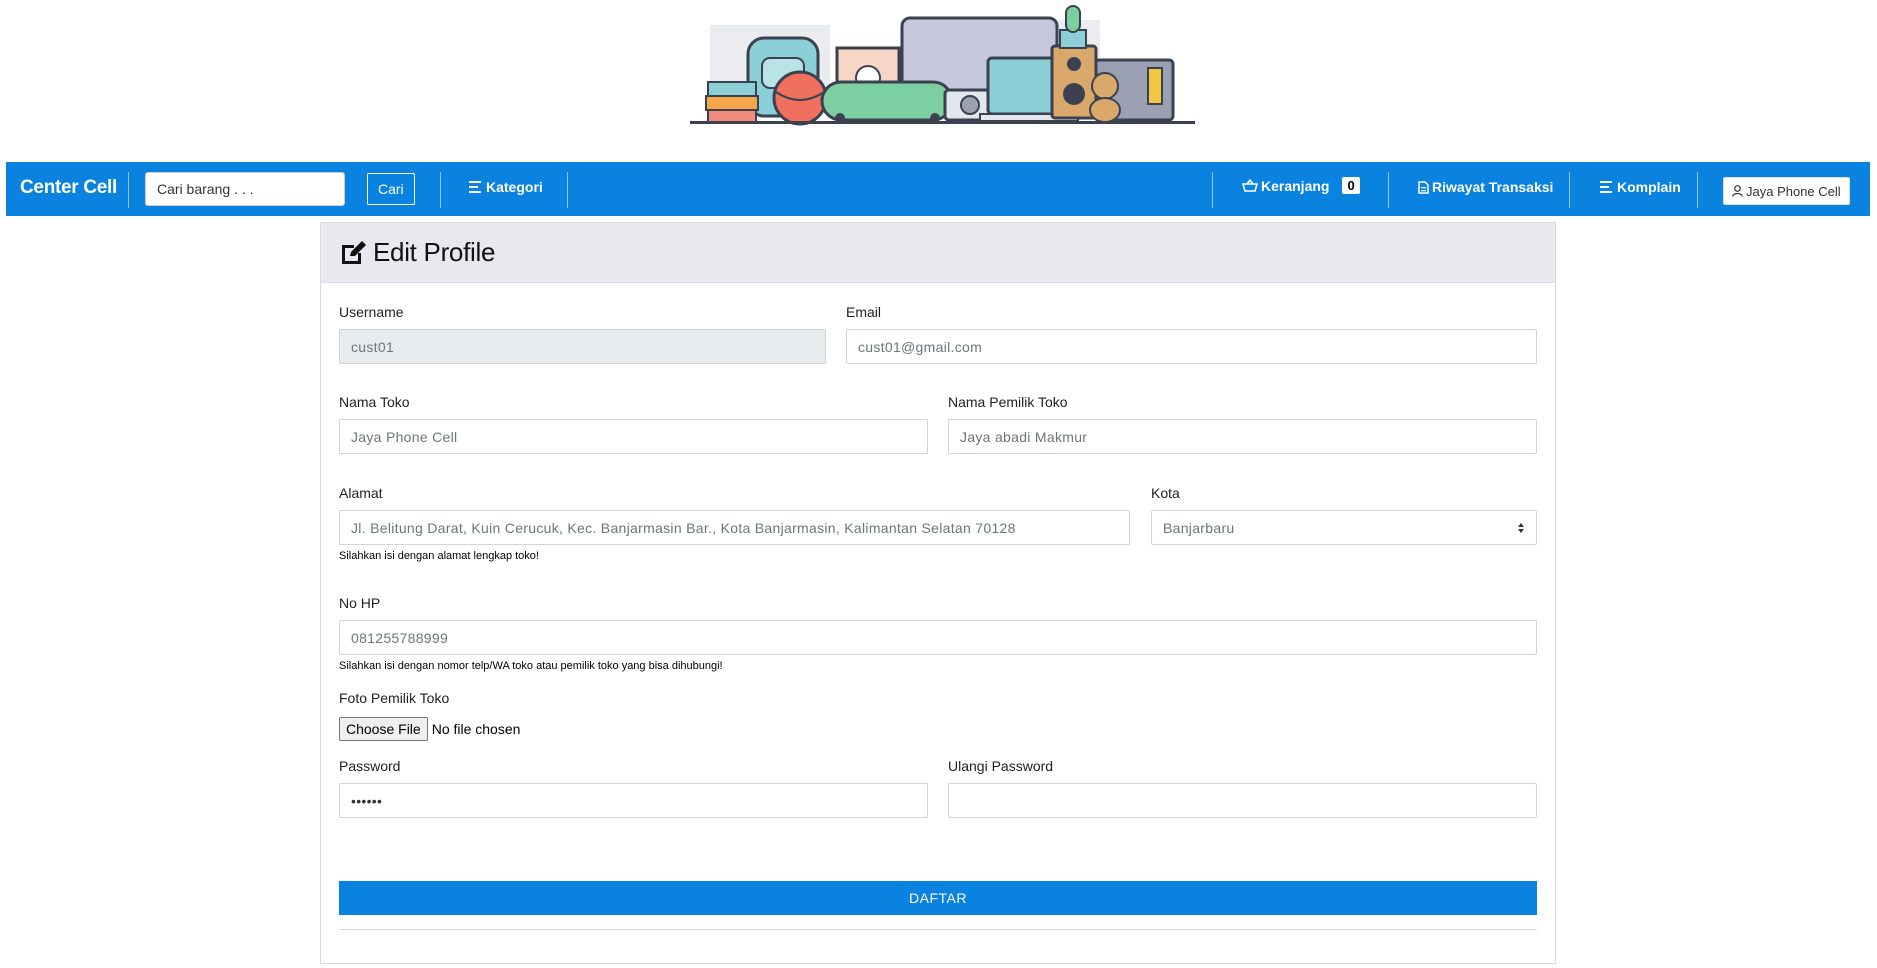  What do you see at coordinates (1351, 185) in the screenshot?
I see `cart-count-badge: 0` at bounding box center [1351, 185].